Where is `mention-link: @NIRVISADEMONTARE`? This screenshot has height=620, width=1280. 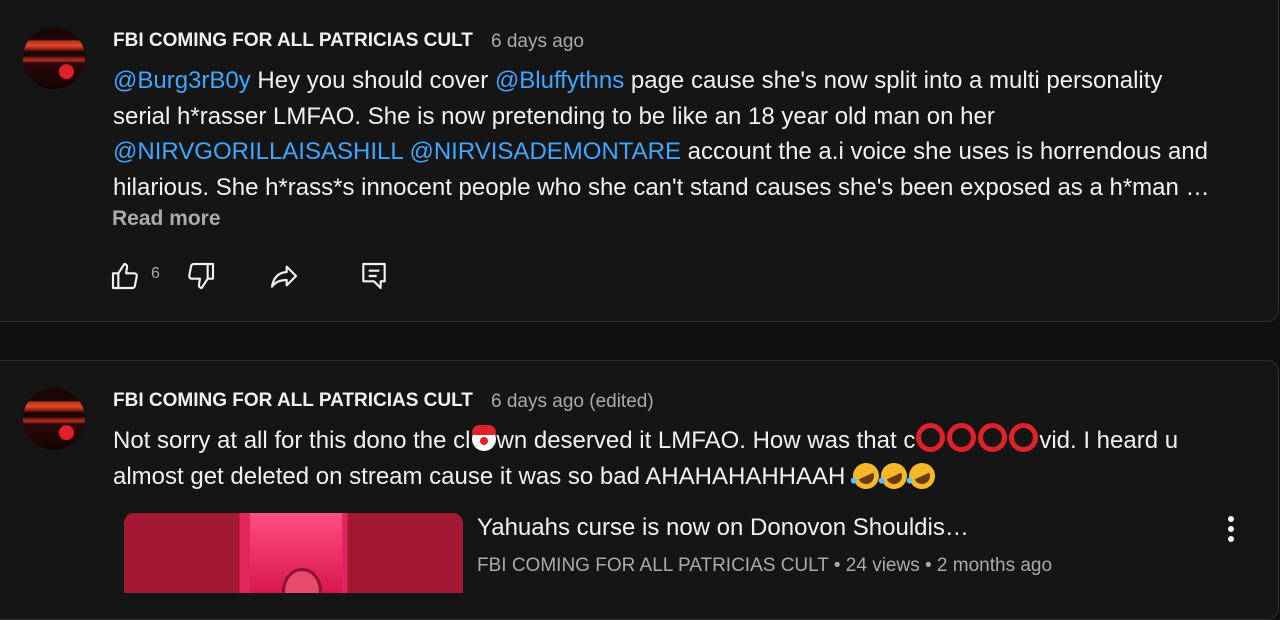 mention-link: @NIRVISADEMONTARE is located at coordinates (545, 151).